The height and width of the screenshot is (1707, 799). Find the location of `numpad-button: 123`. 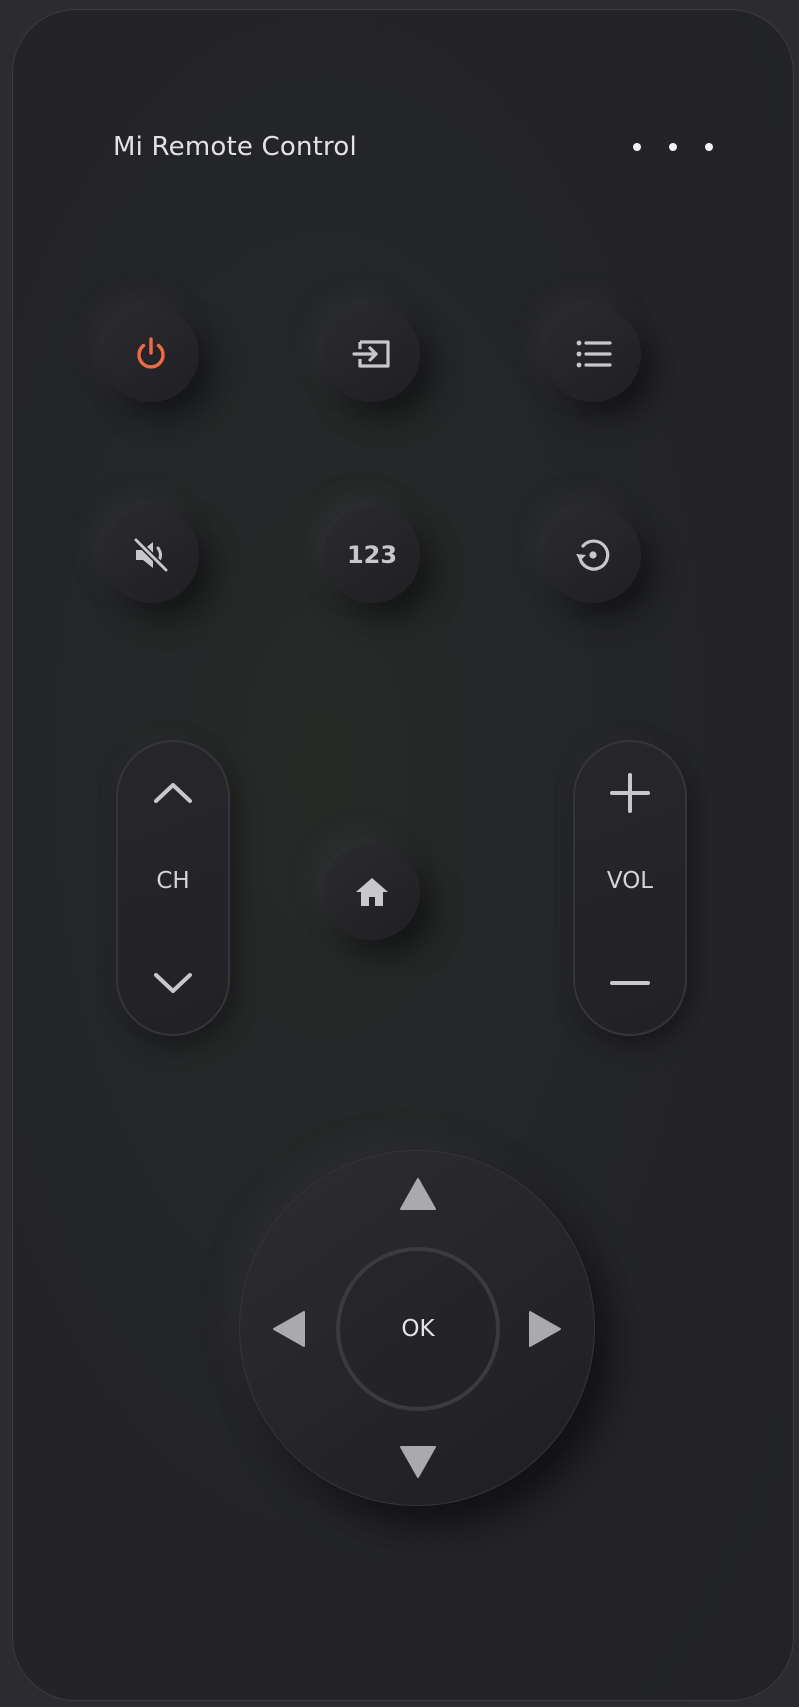

numpad-button: 123 is located at coordinates (372, 555).